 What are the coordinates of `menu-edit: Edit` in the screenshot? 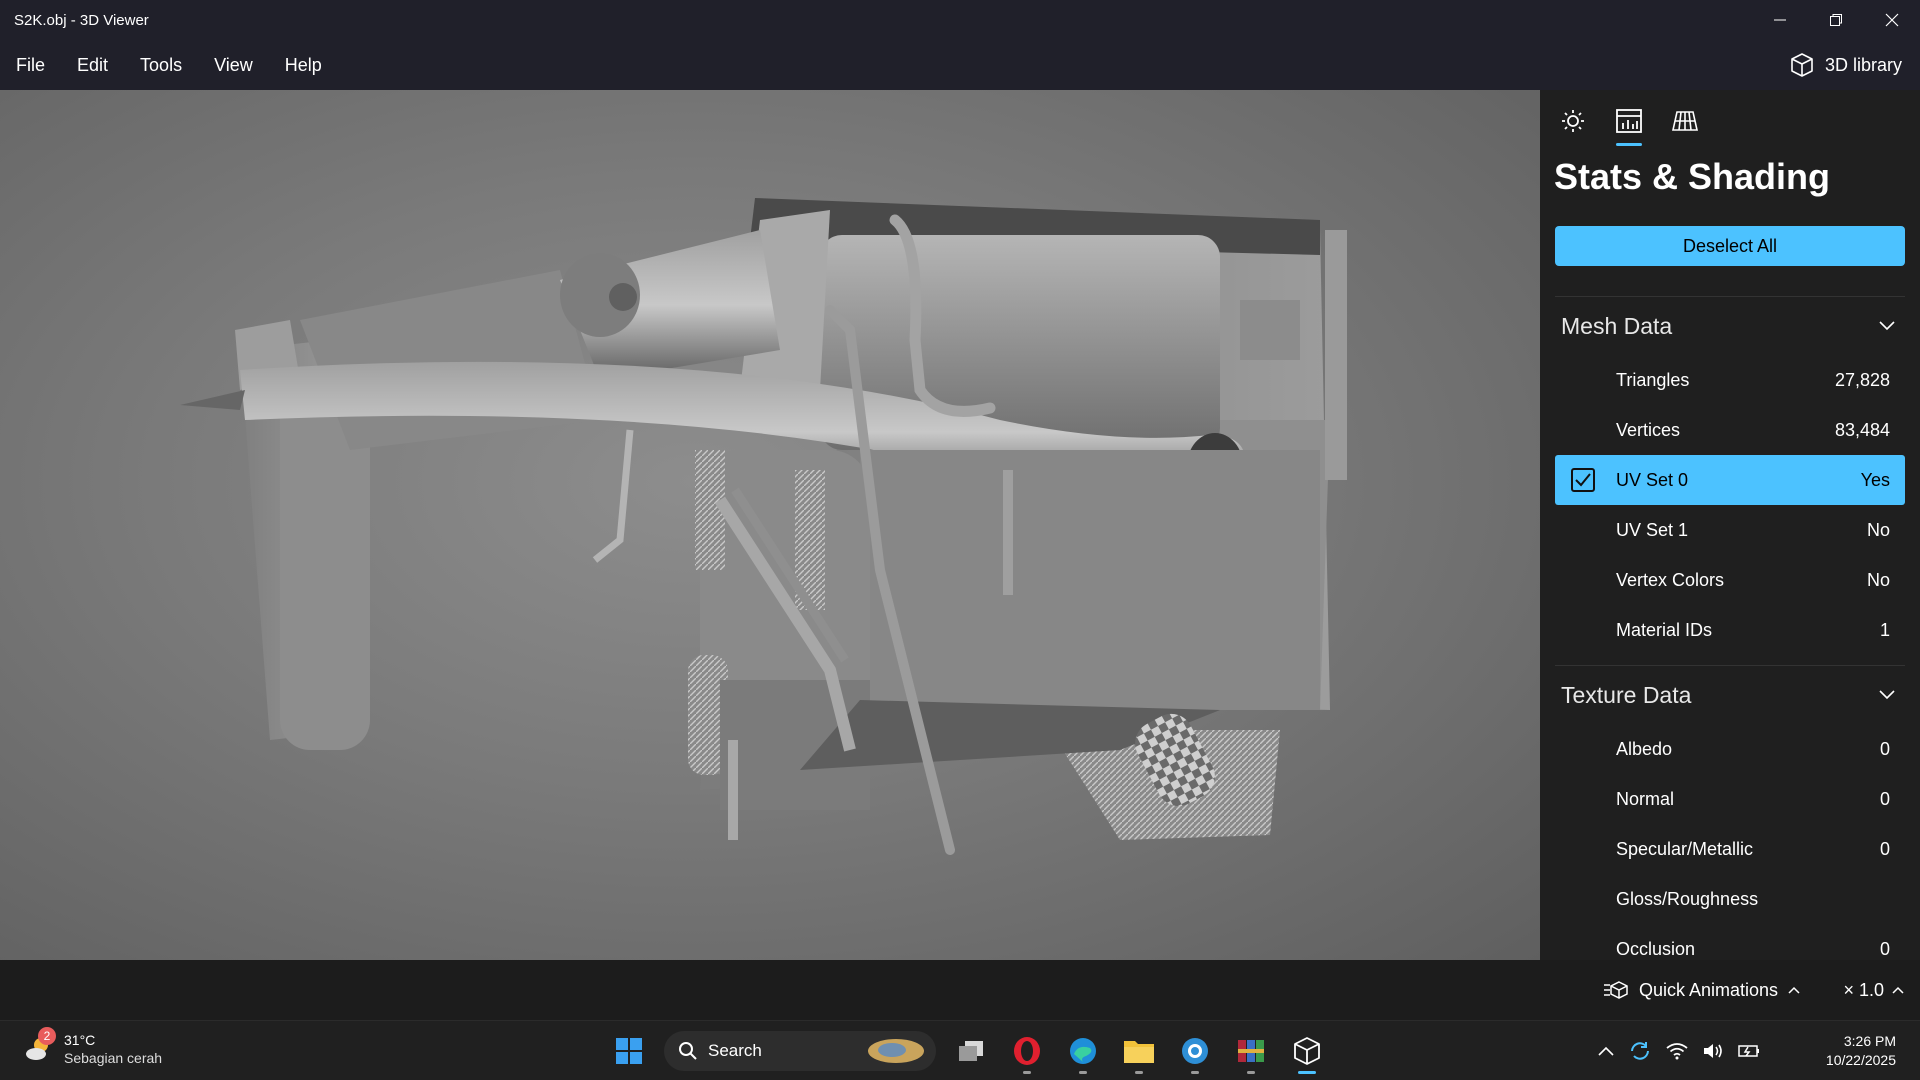 It's located at (92, 65).